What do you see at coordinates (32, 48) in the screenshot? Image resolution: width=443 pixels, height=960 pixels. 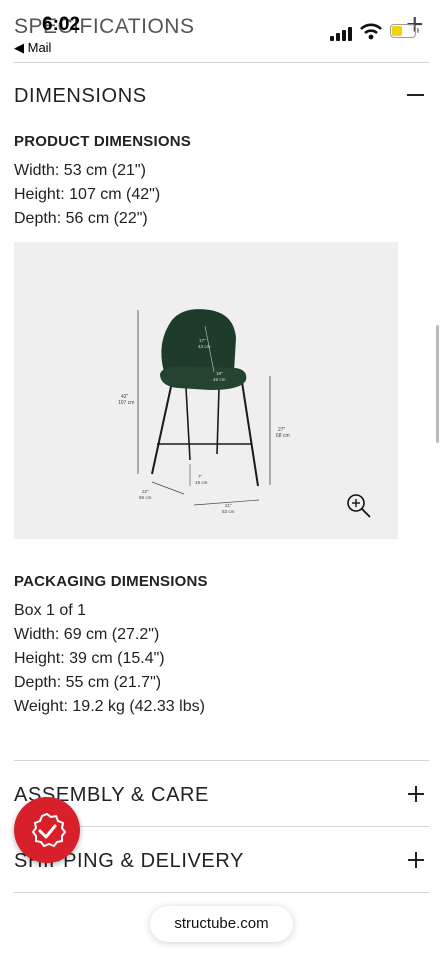 I see `back-to-mail-link: ◀ Mail` at bounding box center [32, 48].